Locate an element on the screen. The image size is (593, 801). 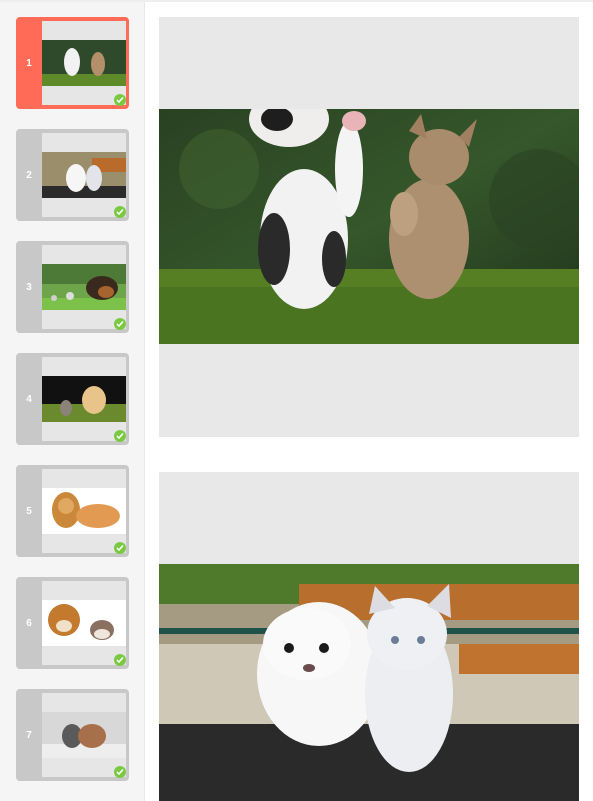
page-thumbnail-7: 7 is located at coordinates (72, 735).